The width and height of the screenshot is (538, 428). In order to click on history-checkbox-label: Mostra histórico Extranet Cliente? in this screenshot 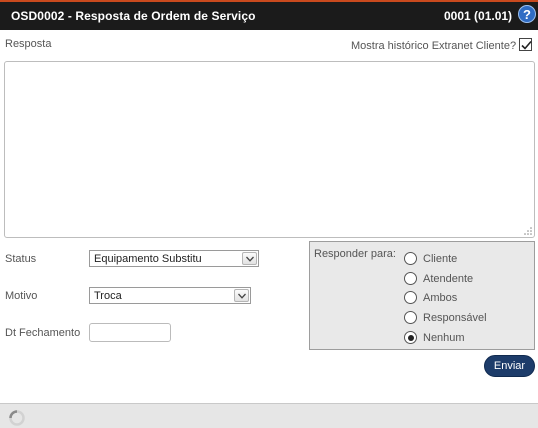, I will do `click(434, 46)`.